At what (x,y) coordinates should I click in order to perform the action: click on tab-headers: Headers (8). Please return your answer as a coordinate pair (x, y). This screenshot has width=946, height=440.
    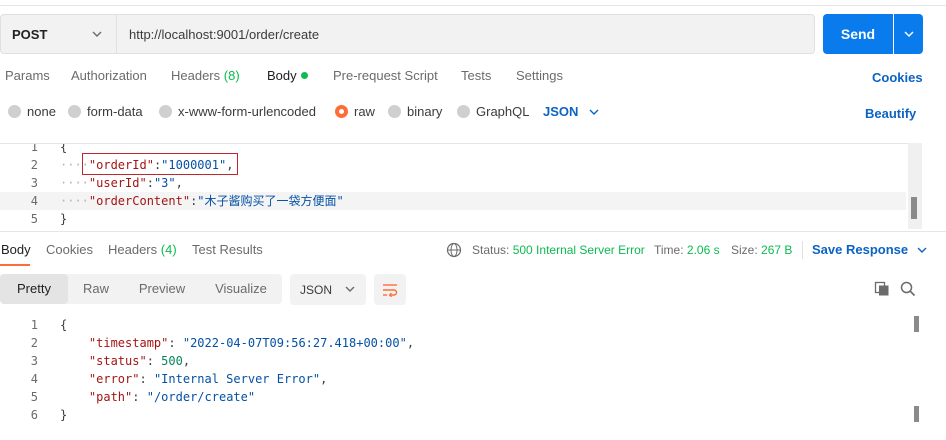
    Looking at the image, I should click on (205, 75).